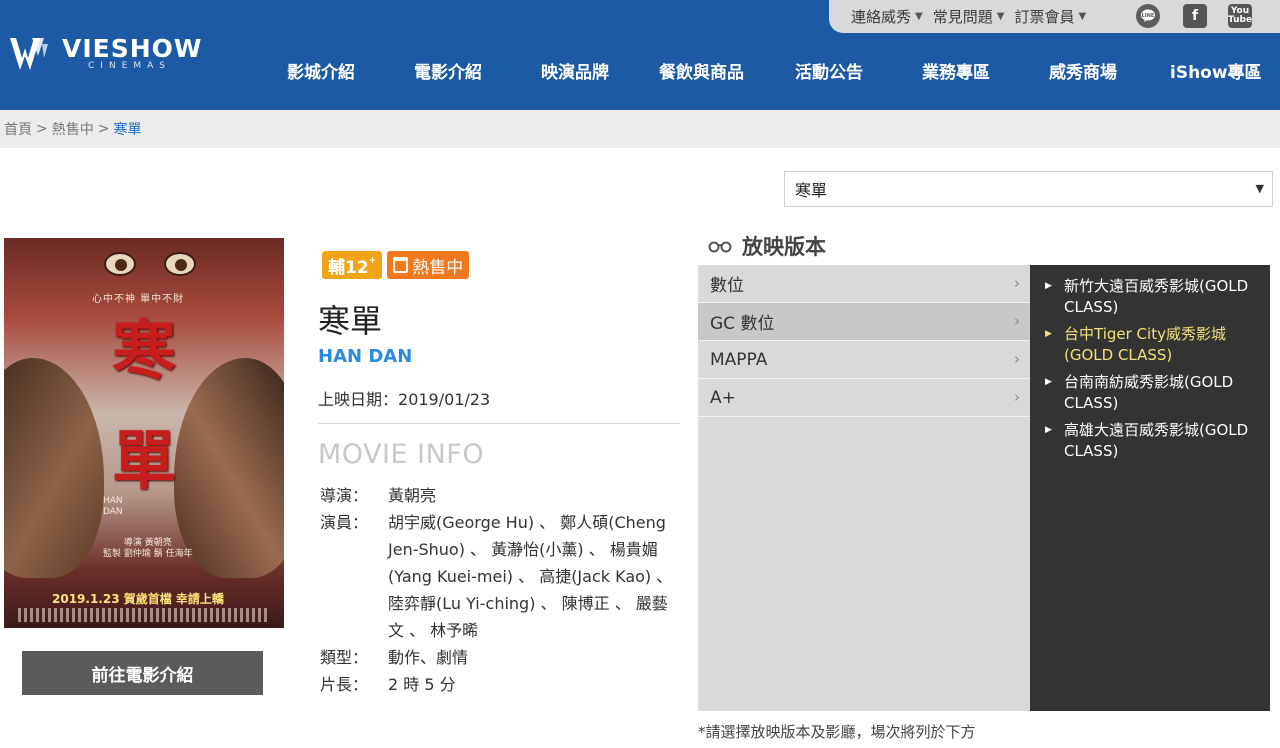 This screenshot has height=748, width=1280. I want to click on rating-badge: 輔12 +, so click(352, 265).